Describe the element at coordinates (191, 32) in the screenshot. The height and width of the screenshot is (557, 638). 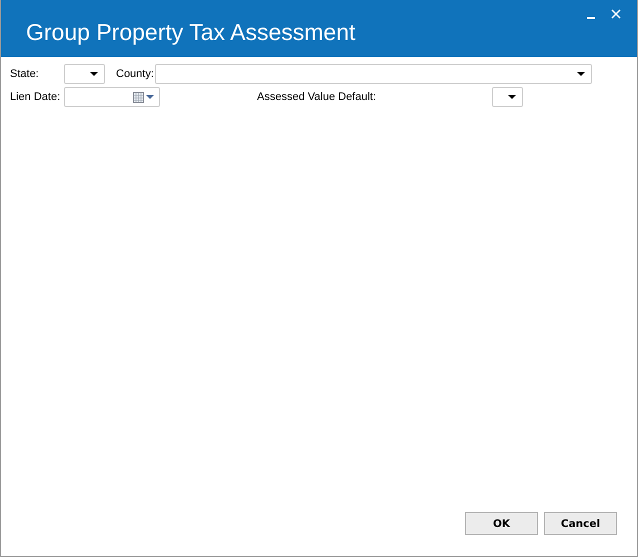
I see `window-title: Group Property Tax Assessment` at that location.